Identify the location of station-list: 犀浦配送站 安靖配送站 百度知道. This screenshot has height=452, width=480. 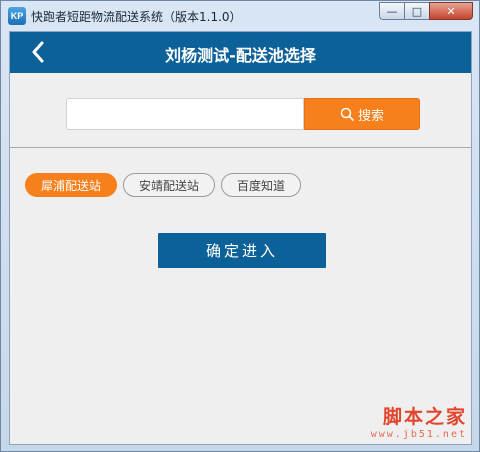
(163, 186).